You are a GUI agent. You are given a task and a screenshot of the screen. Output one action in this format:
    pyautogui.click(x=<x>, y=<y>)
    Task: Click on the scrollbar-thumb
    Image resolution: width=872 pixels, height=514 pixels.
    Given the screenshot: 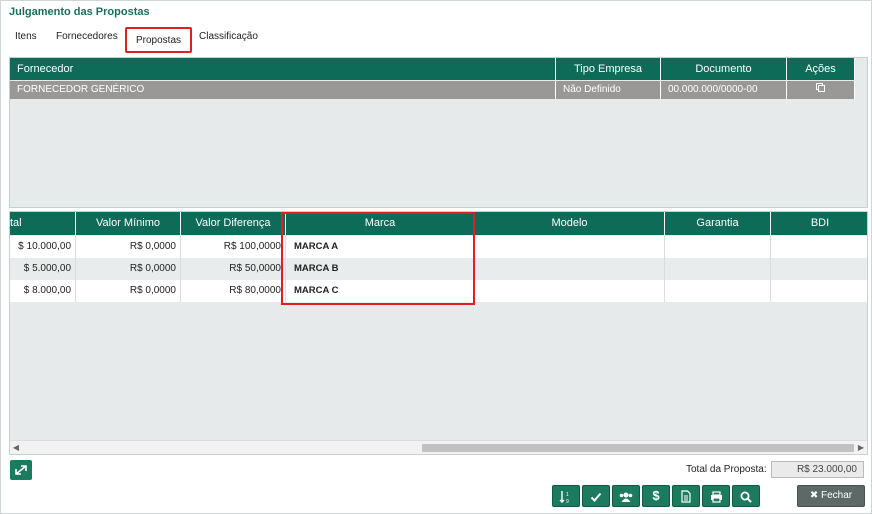 What is the action you would take?
    pyautogui.click(x=638, y=448)
    